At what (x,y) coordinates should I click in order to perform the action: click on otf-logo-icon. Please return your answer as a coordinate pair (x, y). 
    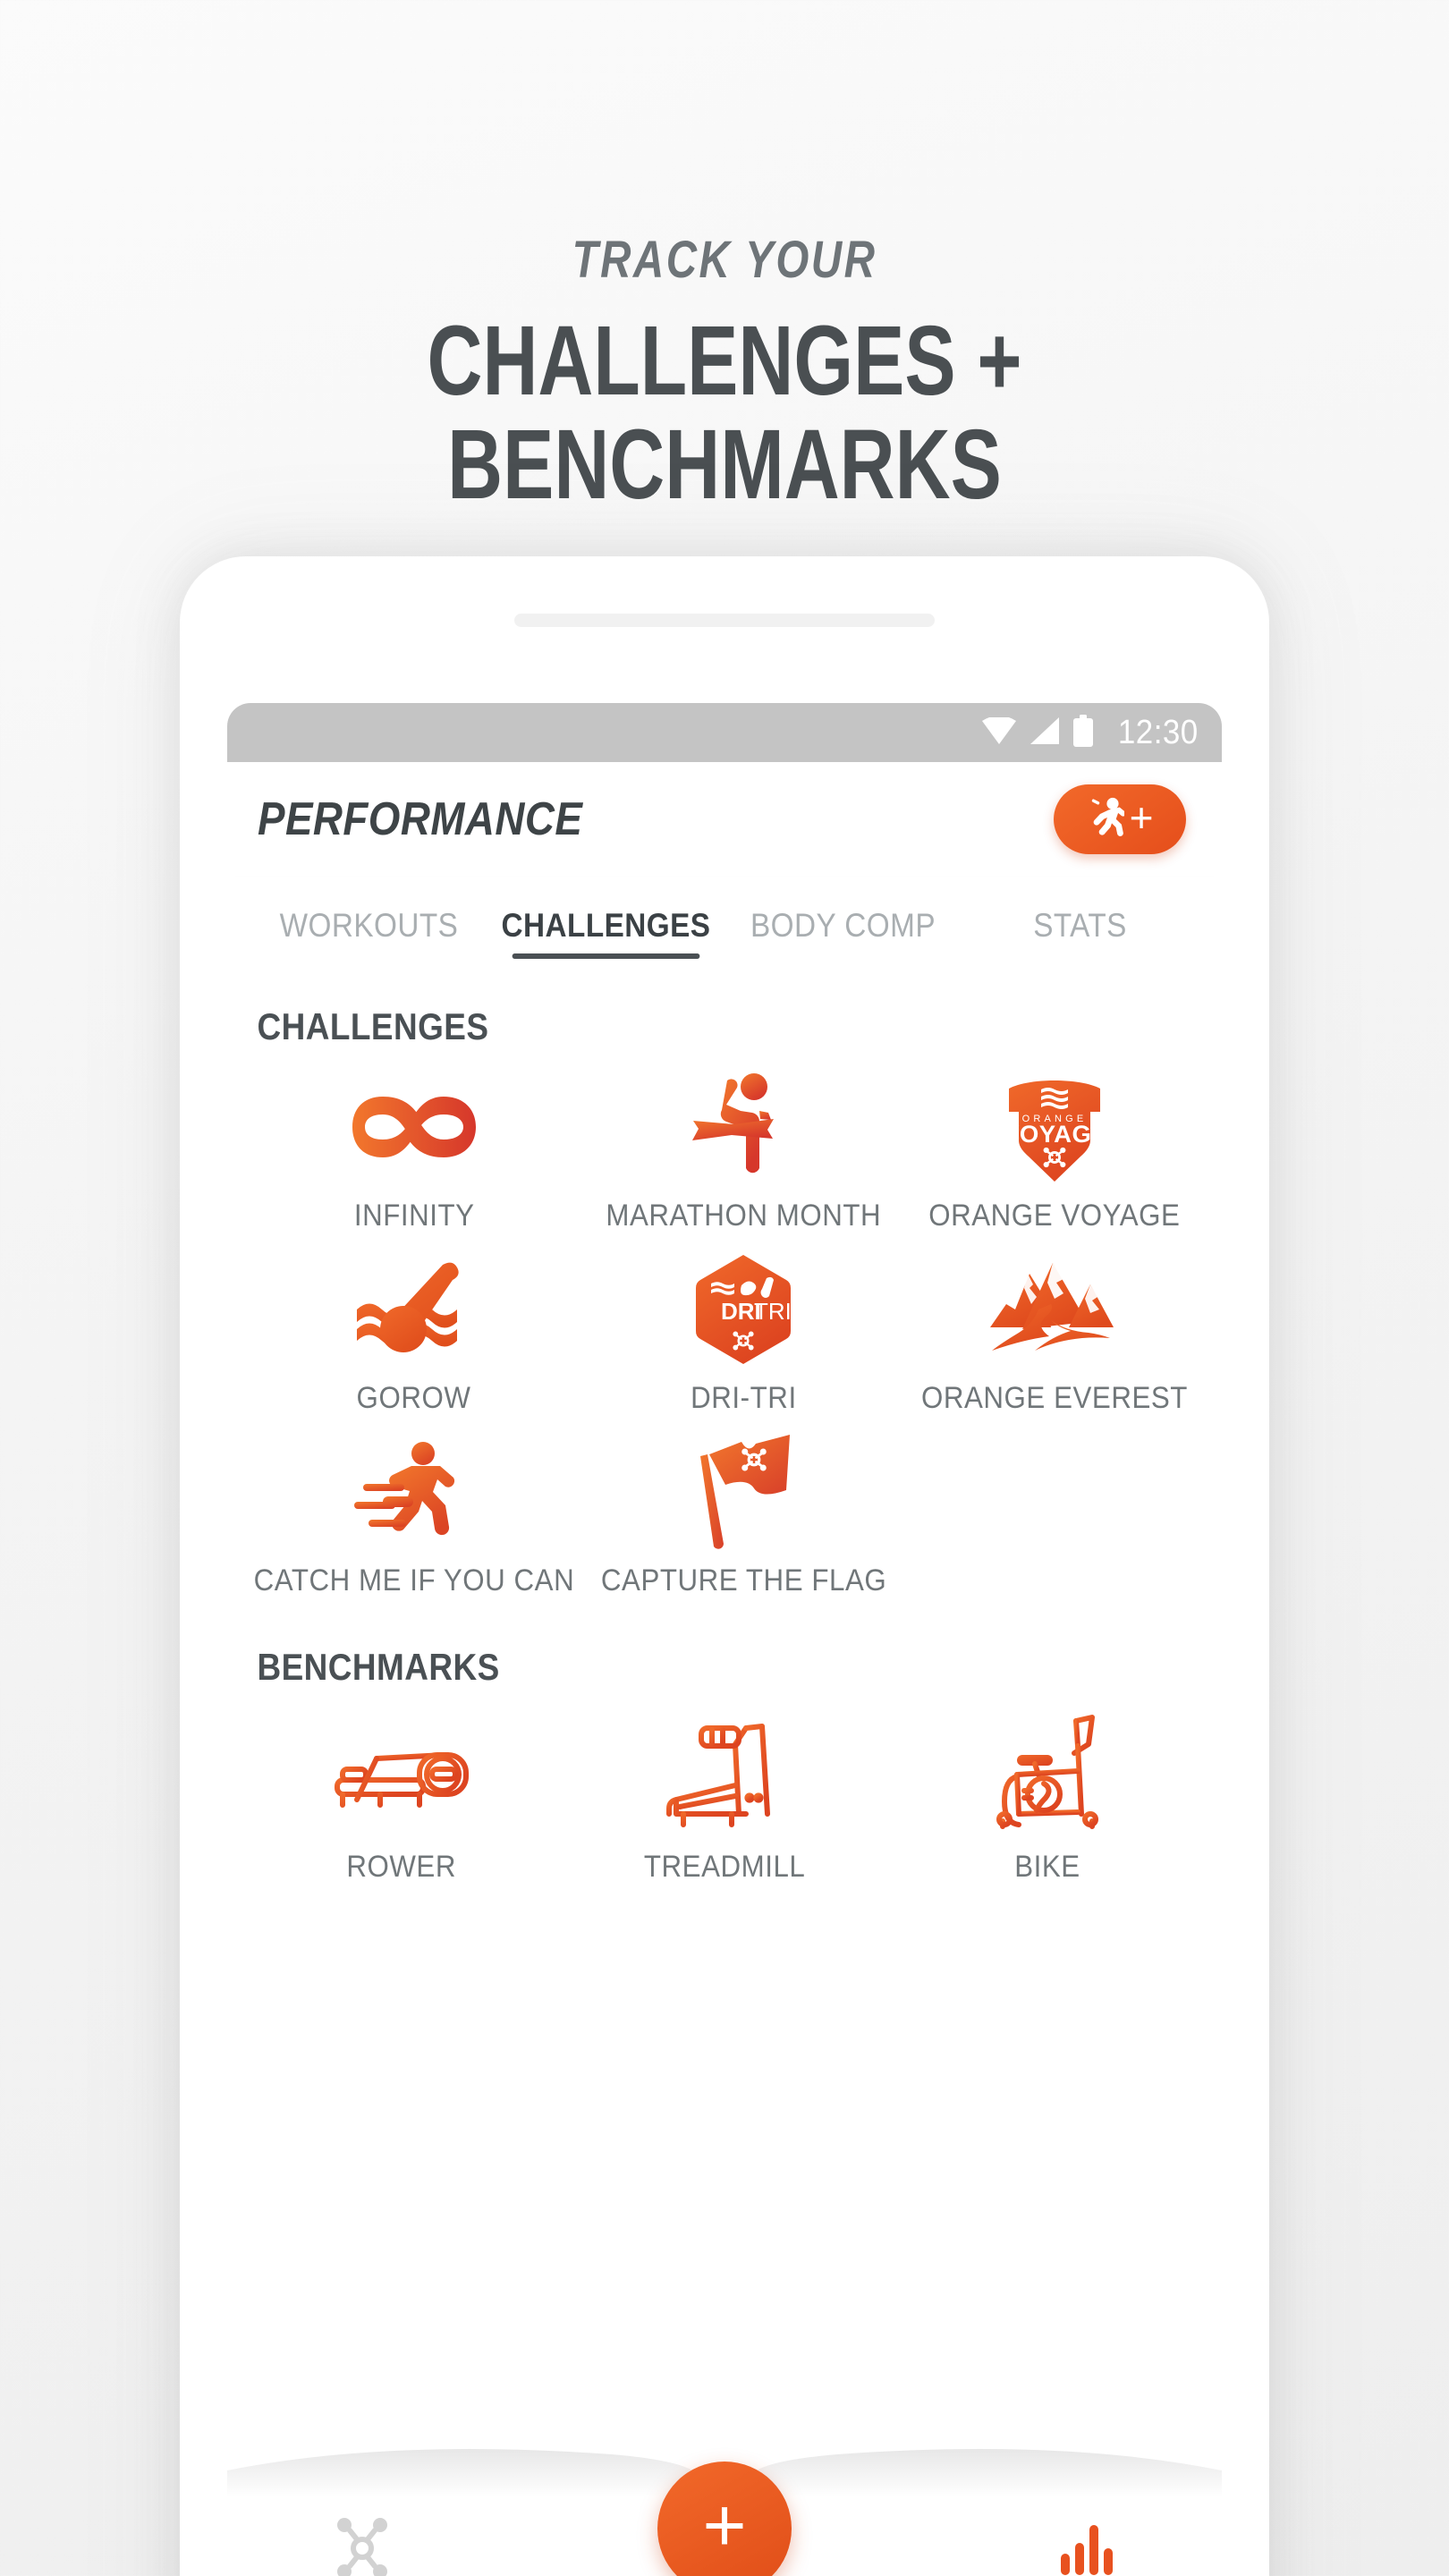
    Looking at the image, I should click on (362, 2545).